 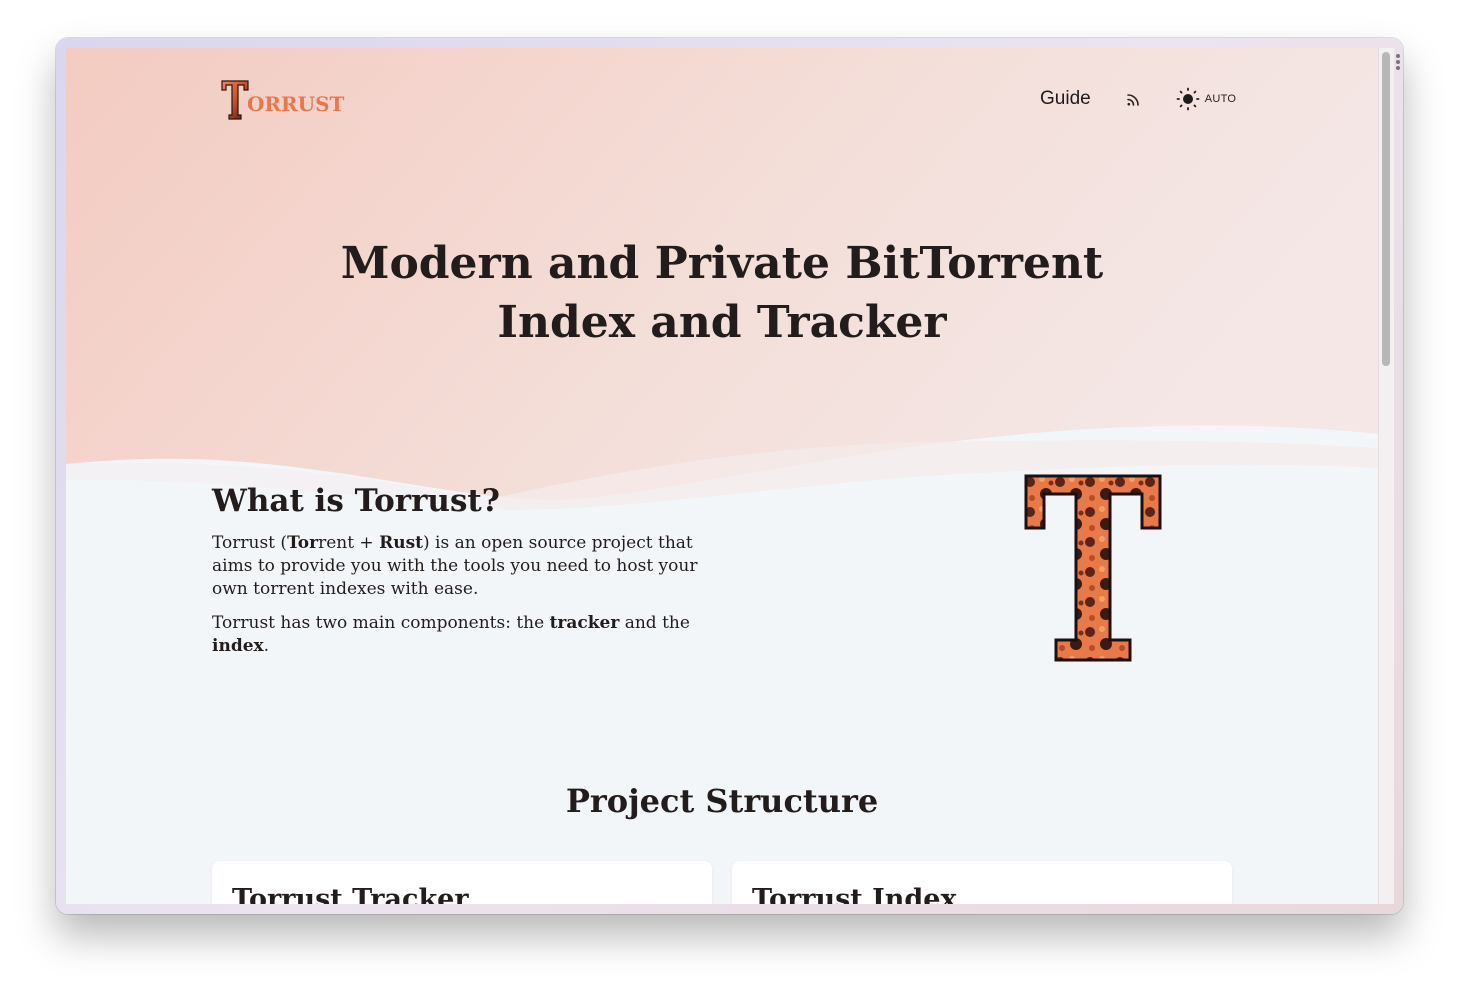 I want to click on torrust-t-logo-icon, so click(x=1093, y=568).